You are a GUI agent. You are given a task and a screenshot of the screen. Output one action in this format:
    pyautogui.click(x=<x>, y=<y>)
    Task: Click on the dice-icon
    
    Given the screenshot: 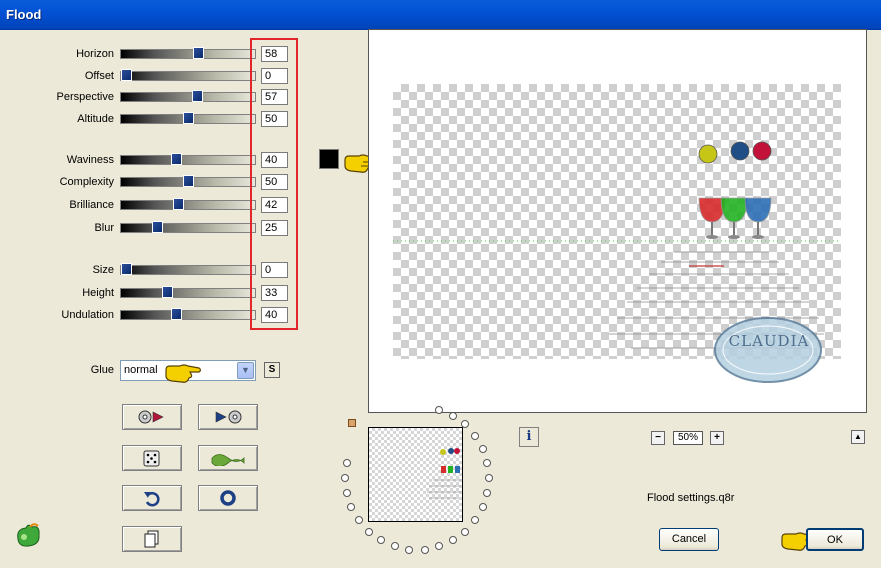 What is the action you would take?
    pyautogui.click(x=151, y=458)
    